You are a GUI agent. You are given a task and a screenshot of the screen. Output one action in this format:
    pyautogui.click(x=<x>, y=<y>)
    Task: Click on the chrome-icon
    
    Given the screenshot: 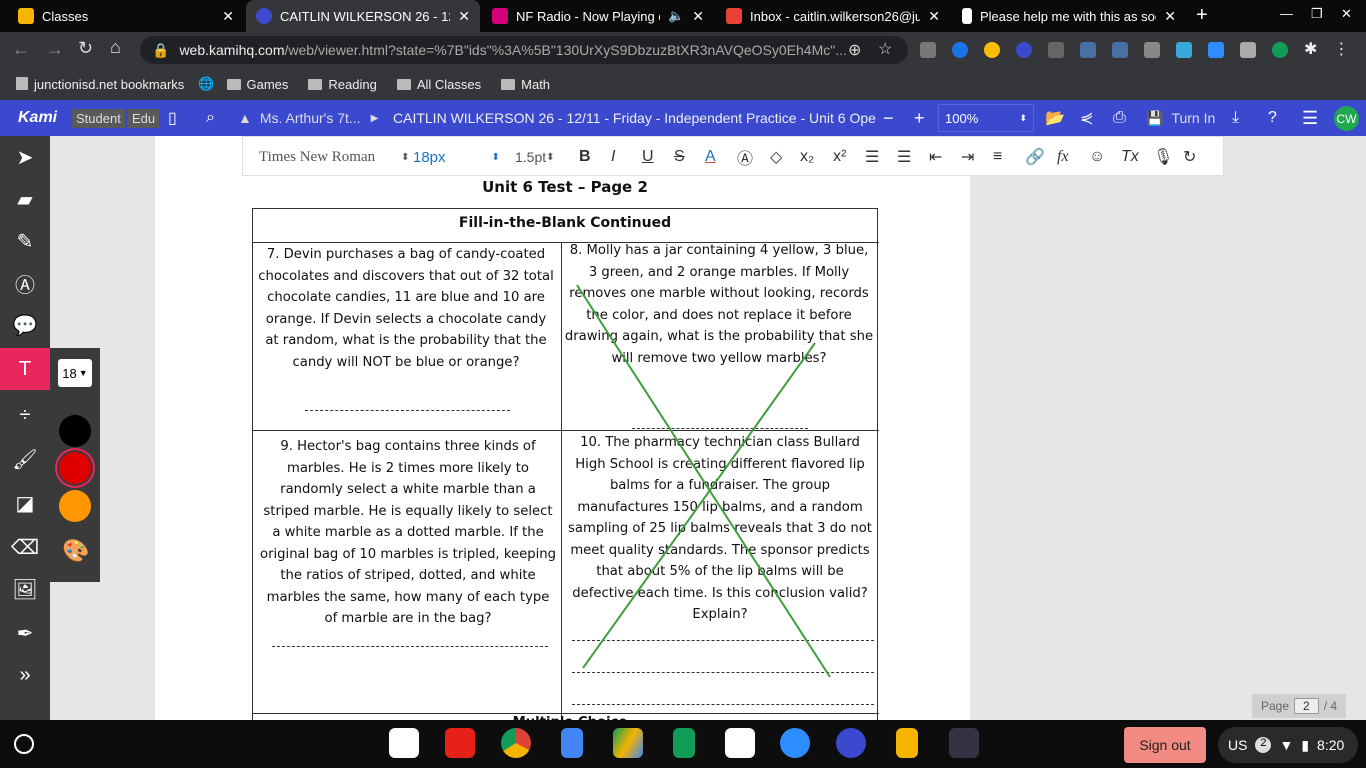 What is the action you would take?
    pyautogui.click(x=516, y=743)
    